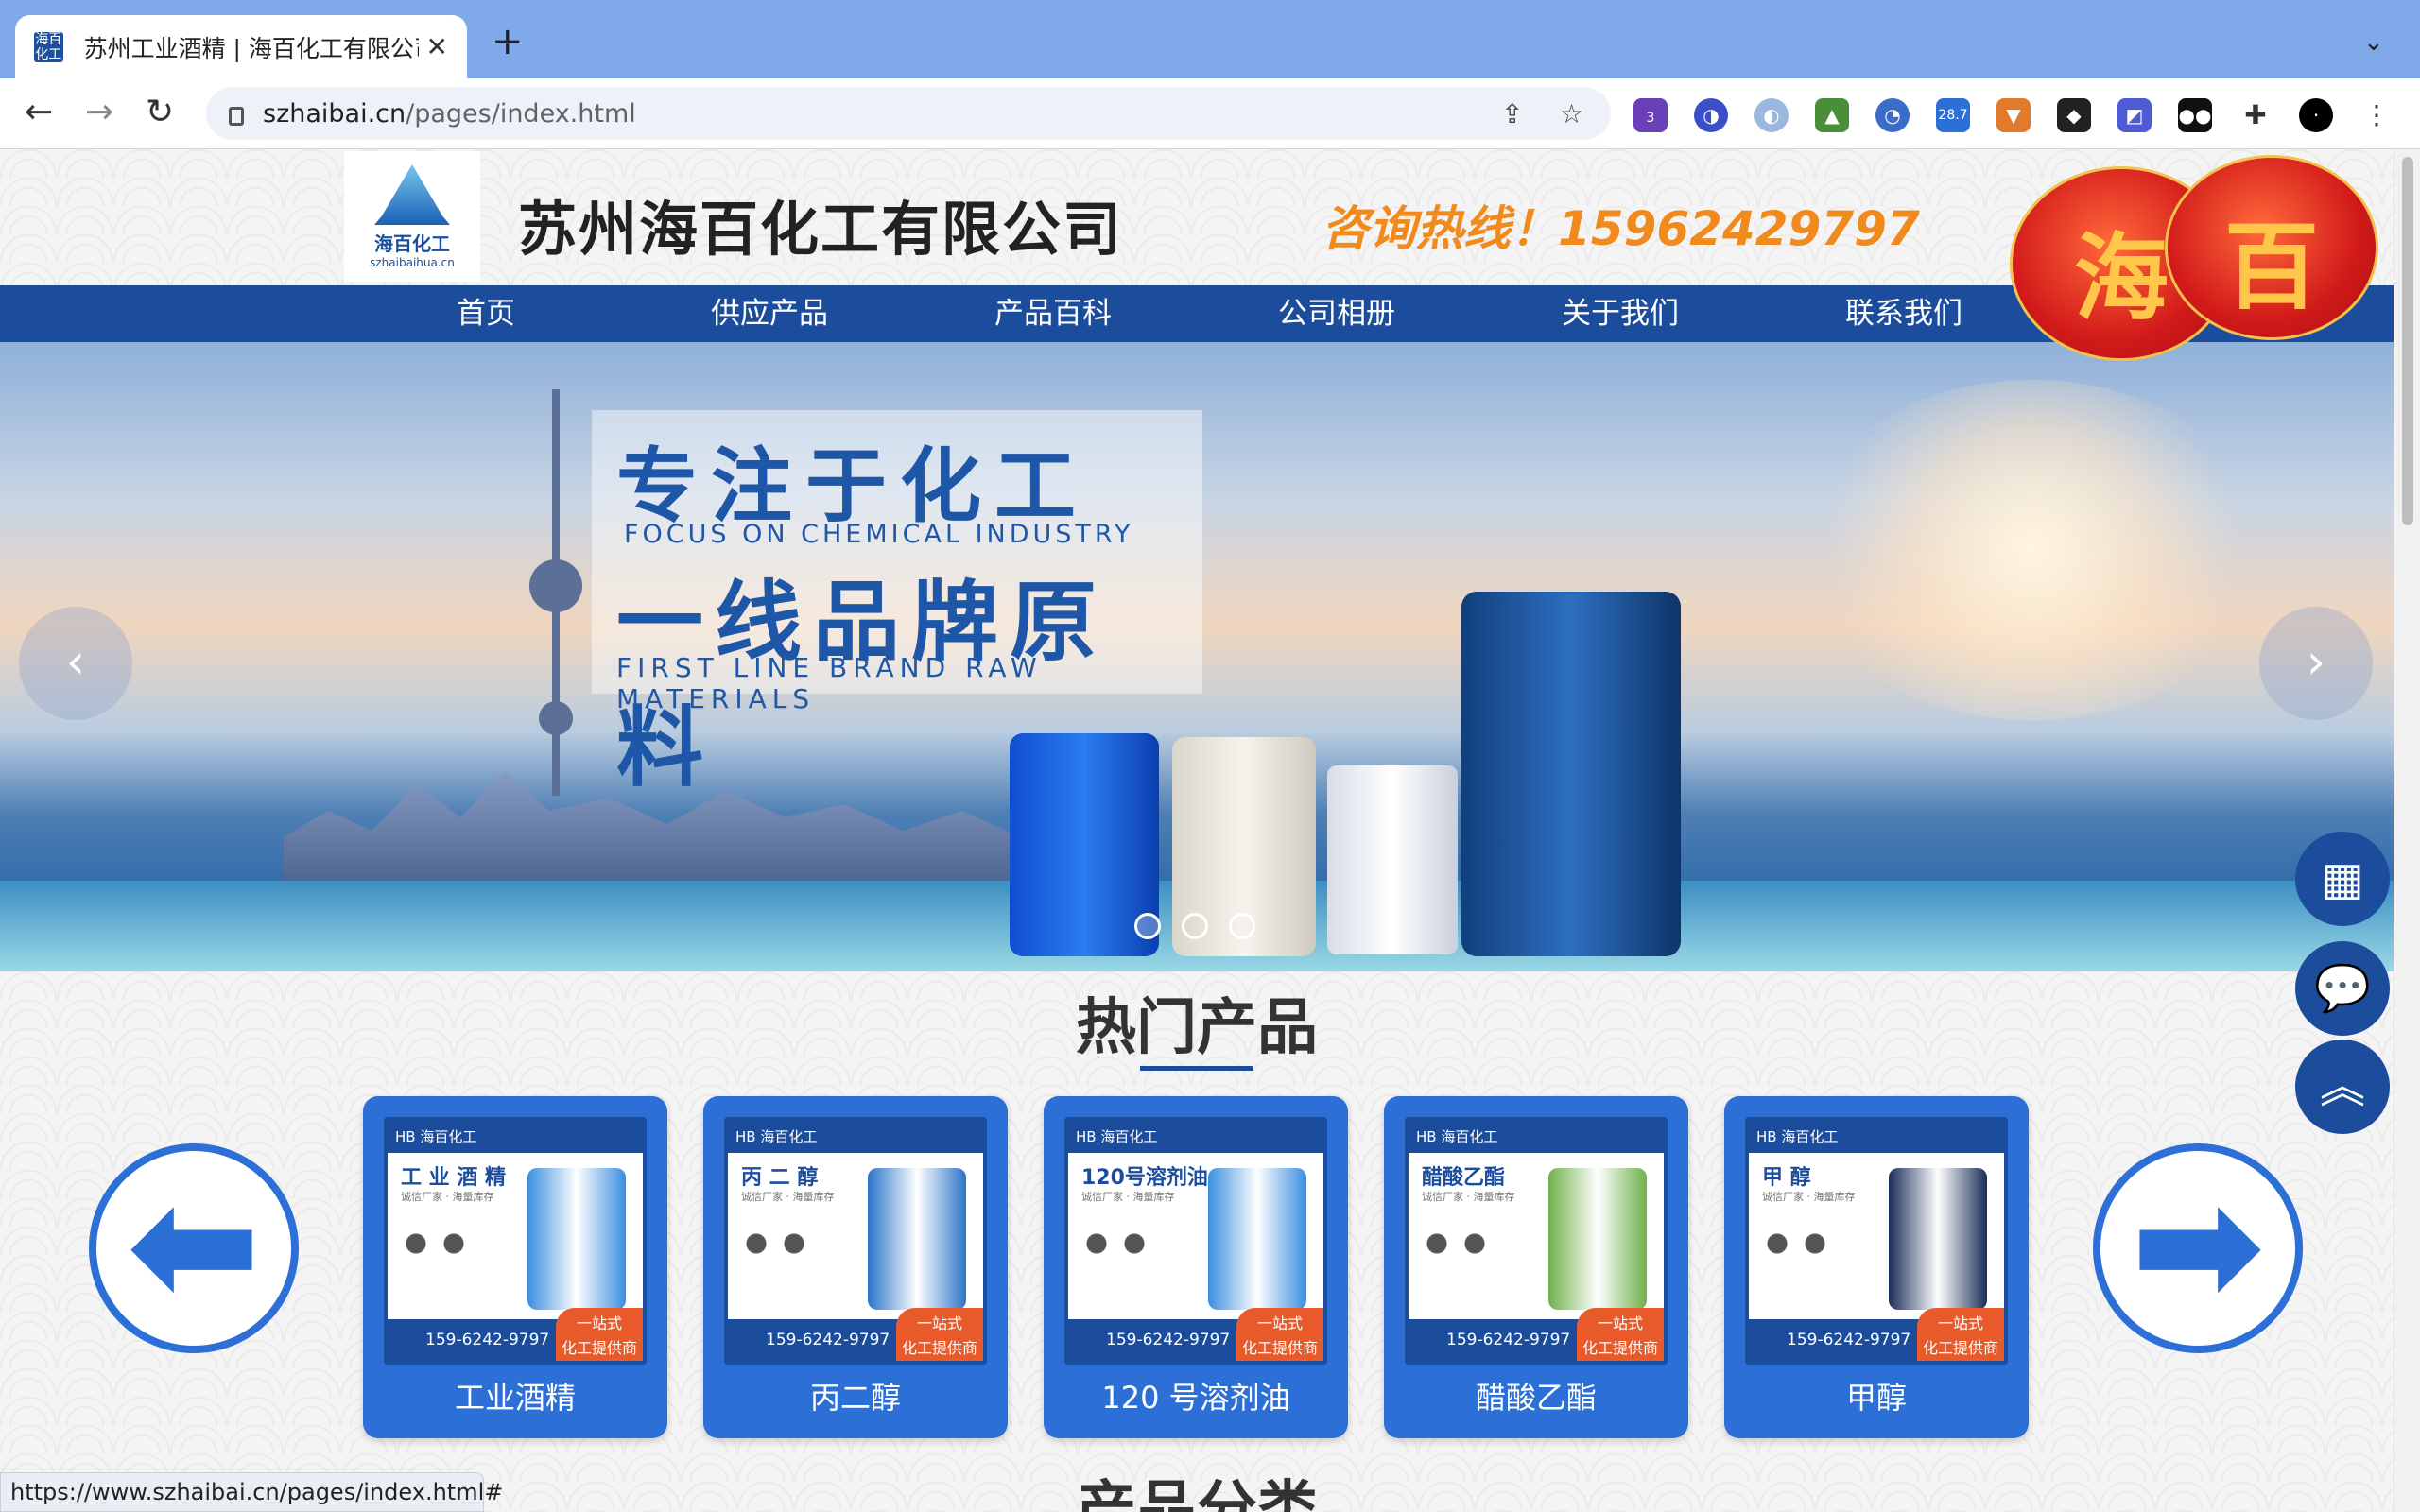 The width and height of the screenshot is (2420, 1512). Describe the element at coordinates (769, 313) in the screenshot. I see `nav-item-products: 供应产品` at that location.